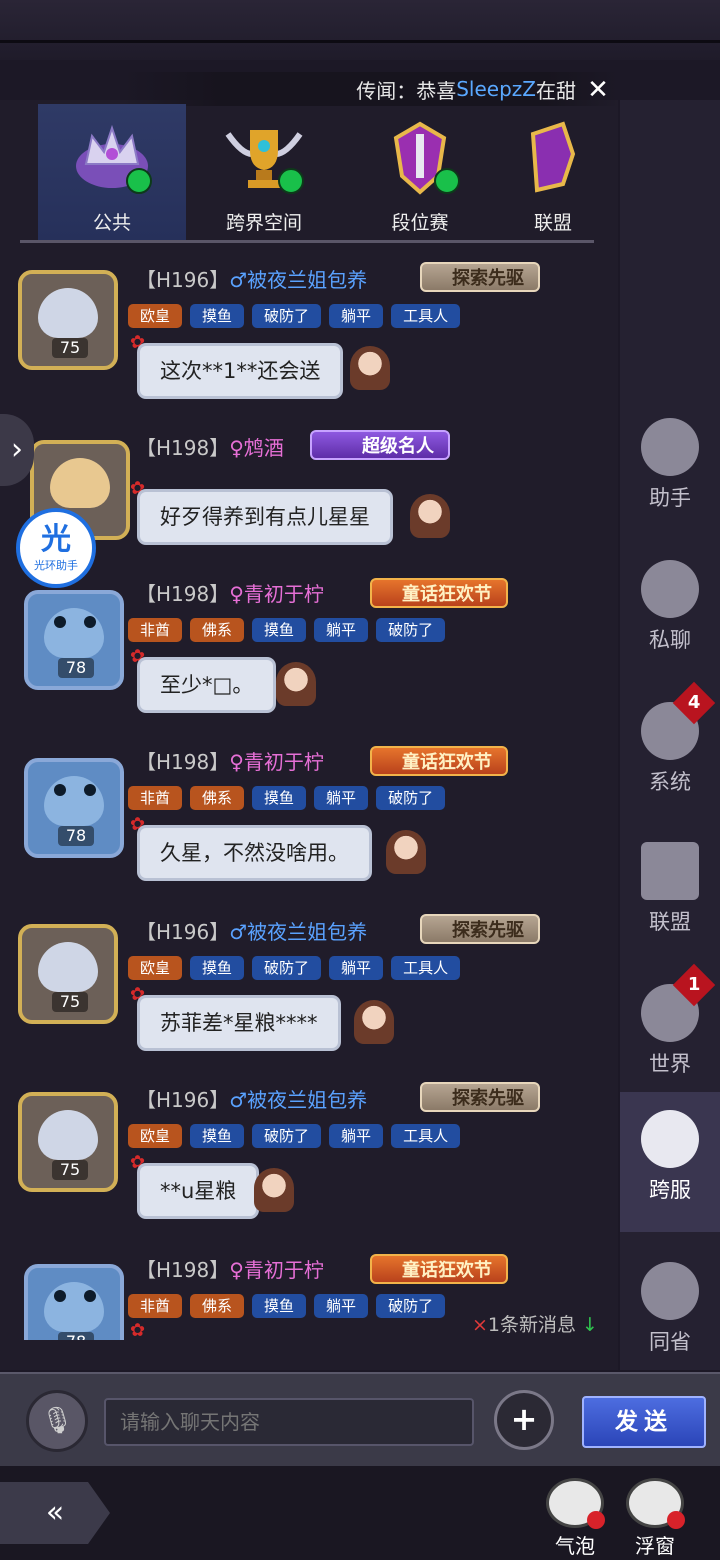  What do you see at coordinates (670, 1291) in the screenshot?
I see `location-pin-icon` at bounding box center [670, 1291].